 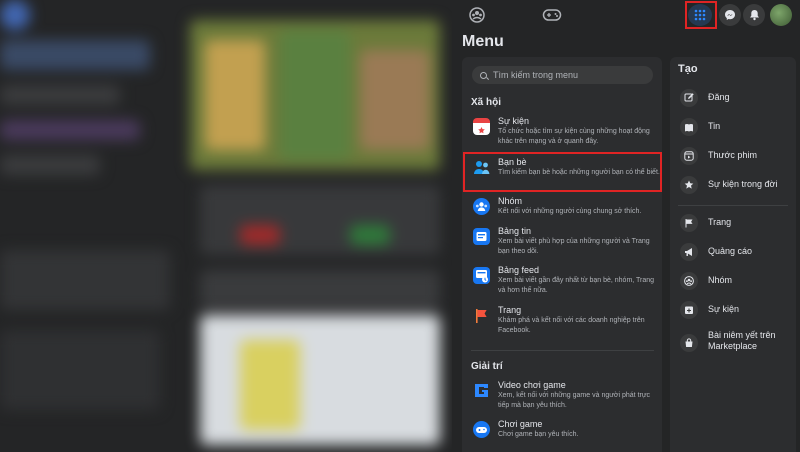 What do you see at coordinates (724, 309) in the screenshot?
I see `create-item-label: Sự kiện` at bounding box center [724, 309].